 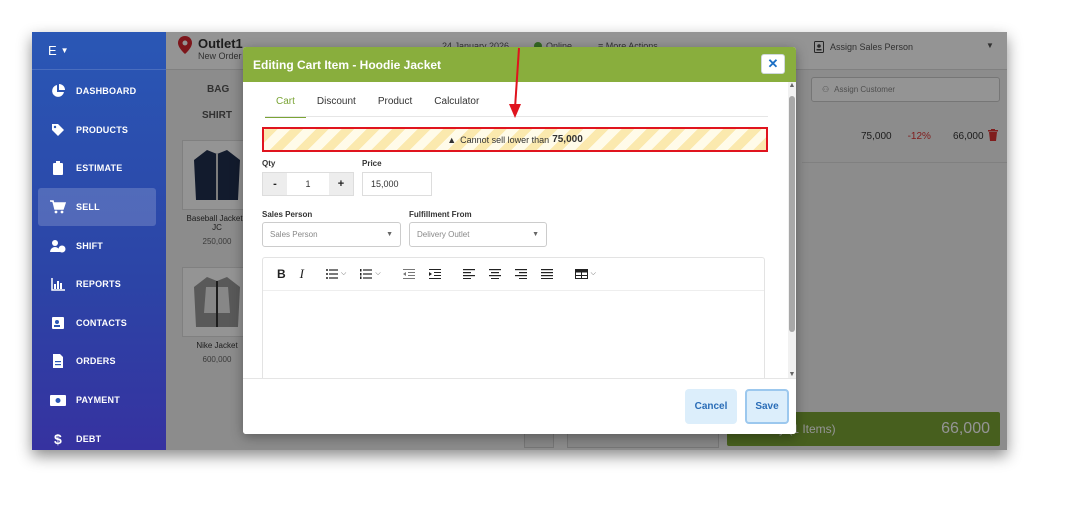 I want to click on sidebar-item-contacts: CONTACTS, so click(x=99, y=323).